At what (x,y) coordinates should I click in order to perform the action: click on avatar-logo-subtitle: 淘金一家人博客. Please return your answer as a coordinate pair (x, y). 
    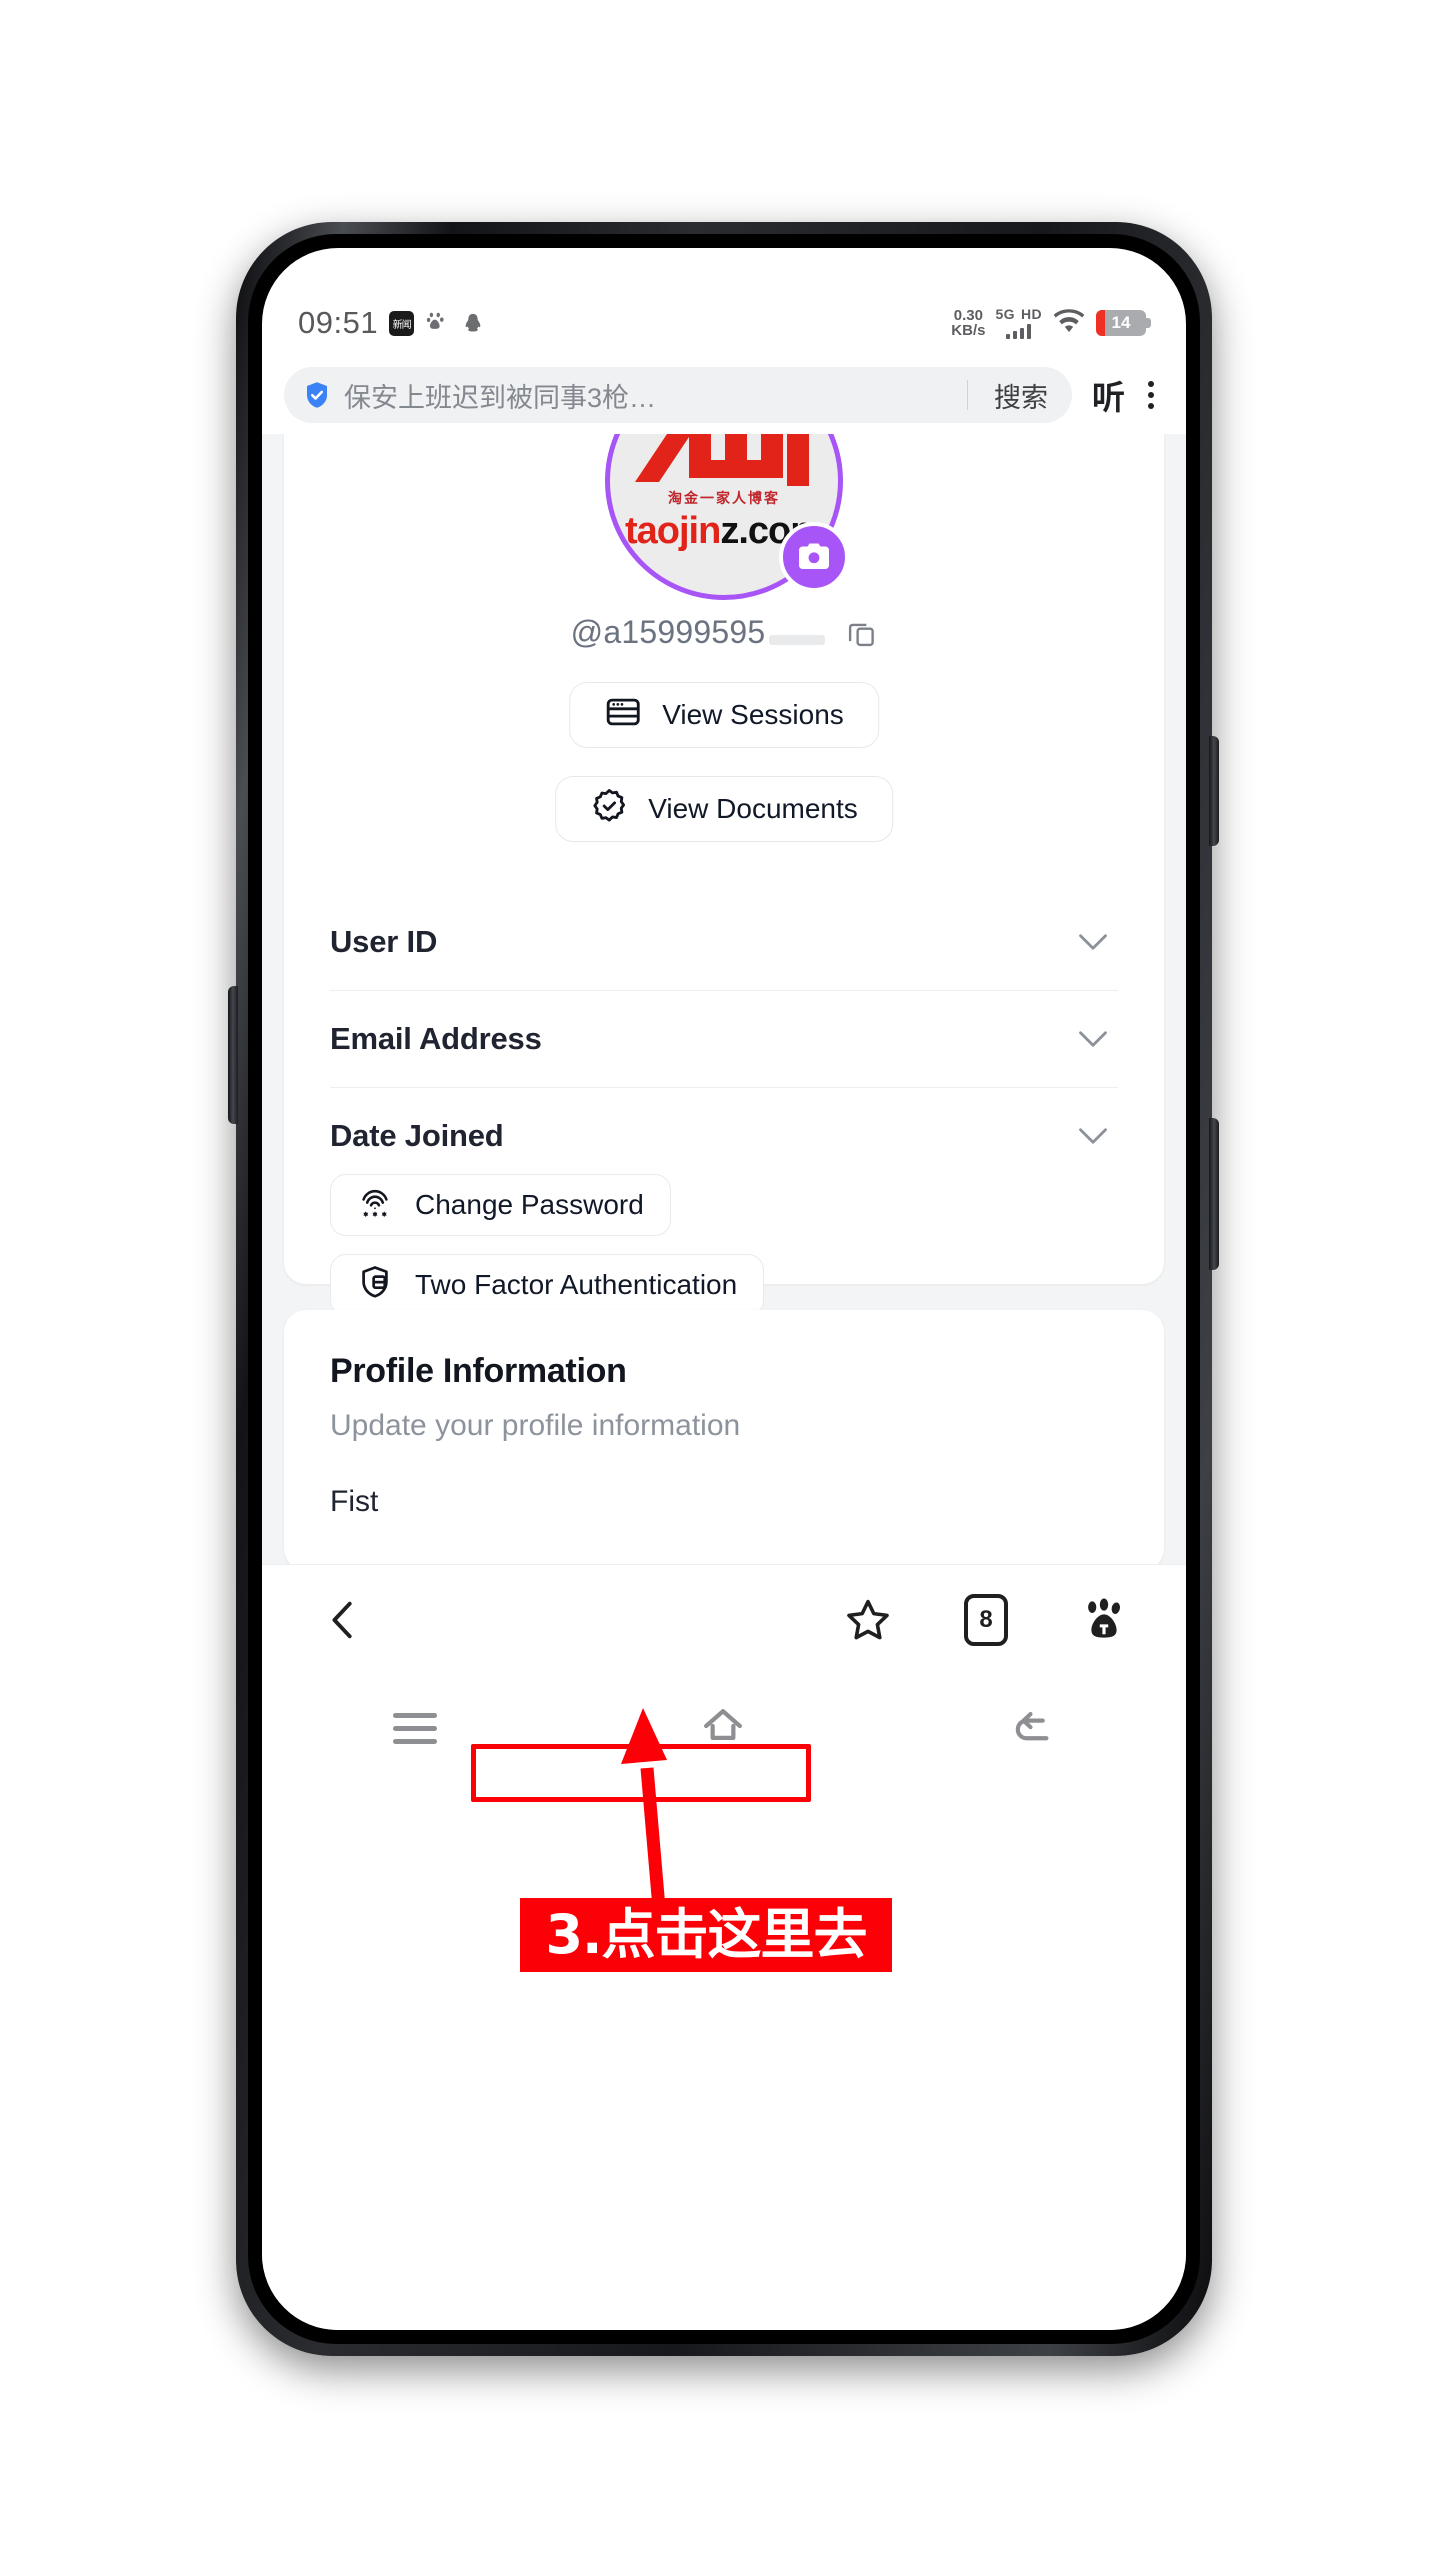
    Looking at the image, I should click on (724, 497).